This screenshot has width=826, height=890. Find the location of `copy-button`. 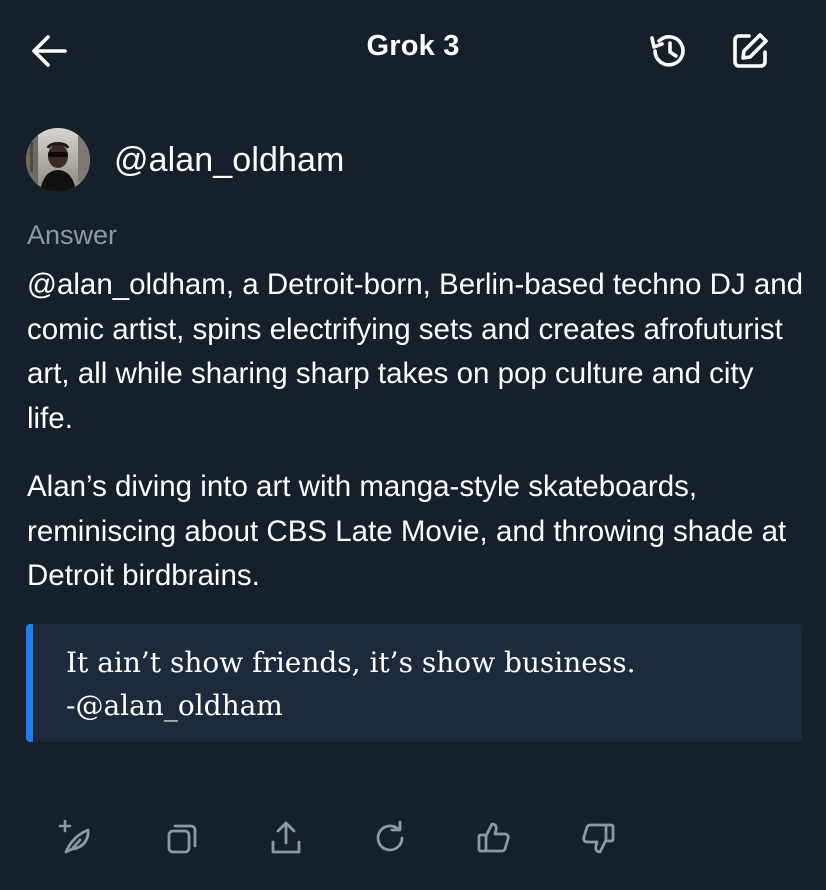

copy-button is located at coordinates (182, 838).